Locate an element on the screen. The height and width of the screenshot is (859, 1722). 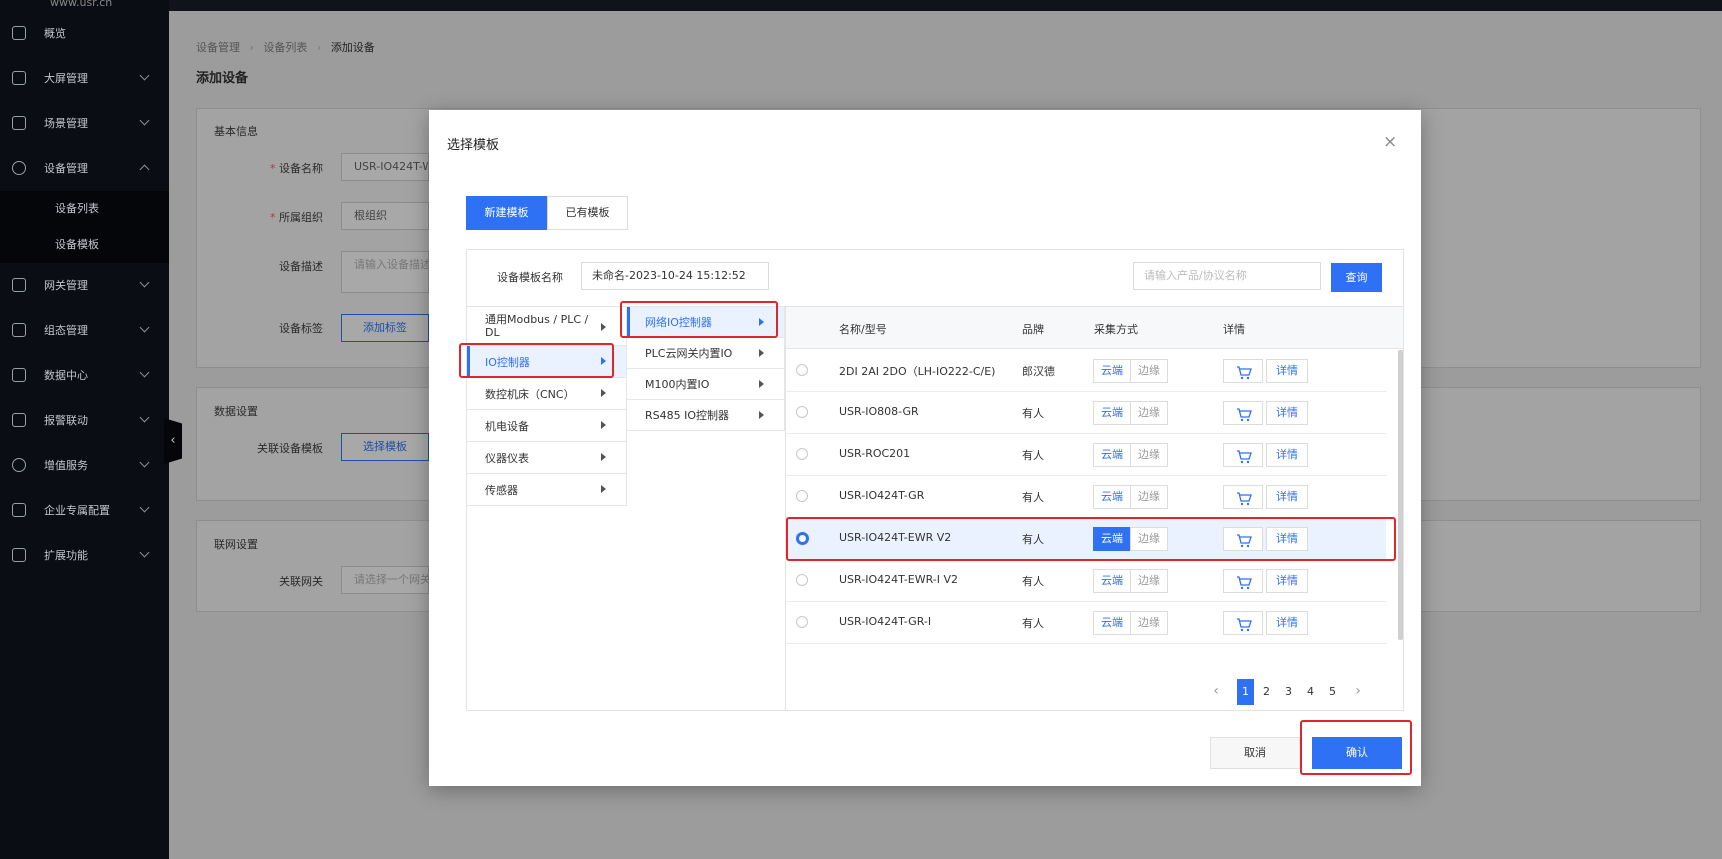
table-row: 2DI 2AI 2DO（LH-IO222-C/E) 郎汉德 云端 边缘 详情 is located at coordinates (1086, 371).